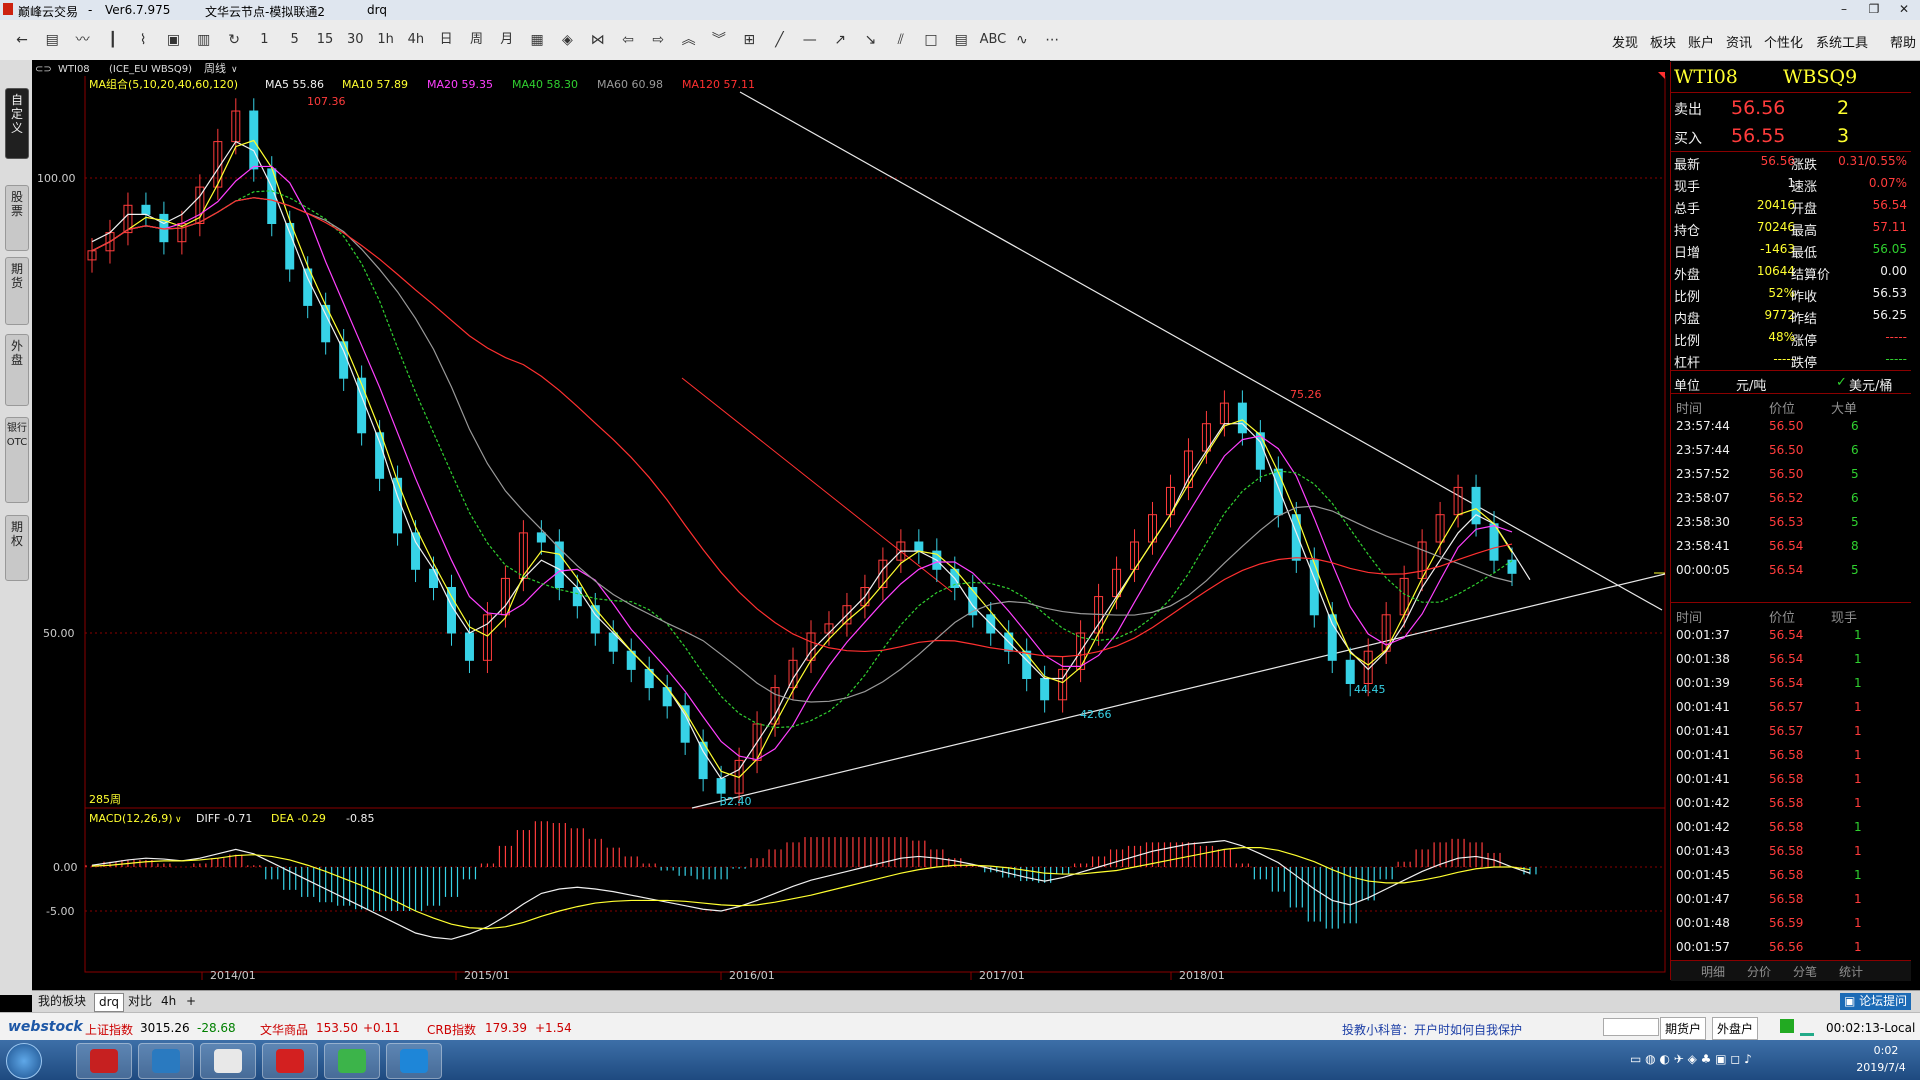 Image resolution: width=1920 pixels, height=1080 pixels. I want to click on chrome-app, so click(228, 1061).